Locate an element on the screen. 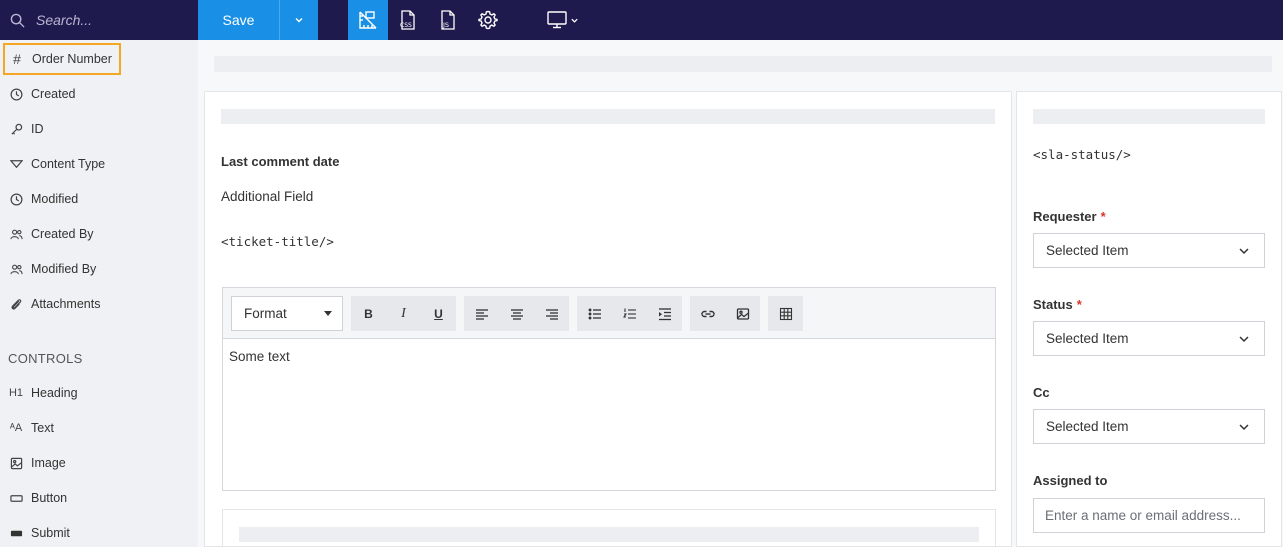 This screenshot has width=1283, height=547. align-center-button is located at coordinates (516, 313).